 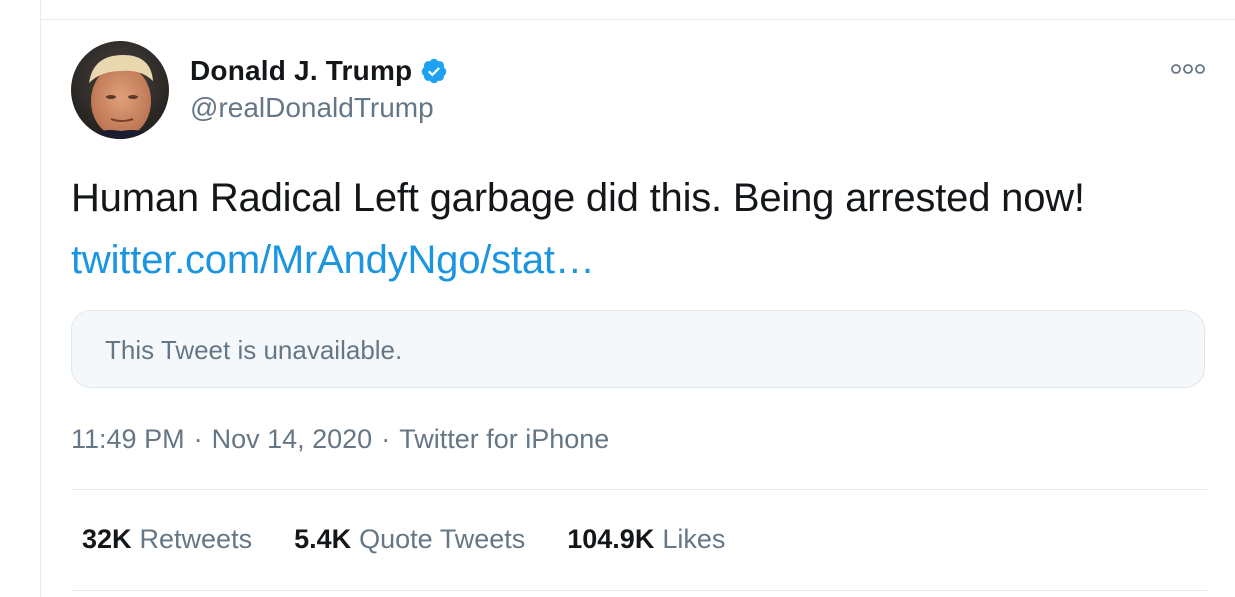 I want to click on retweets-label: Retweets, so click(x=196, y=539).